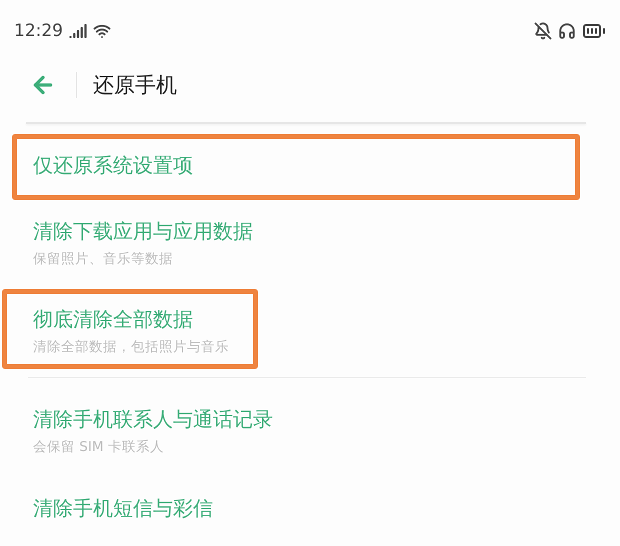 The image size is (620, 546). I want to click on option-subtitle: 清除全部数据，包括照片与音乐, so click(131, 347).